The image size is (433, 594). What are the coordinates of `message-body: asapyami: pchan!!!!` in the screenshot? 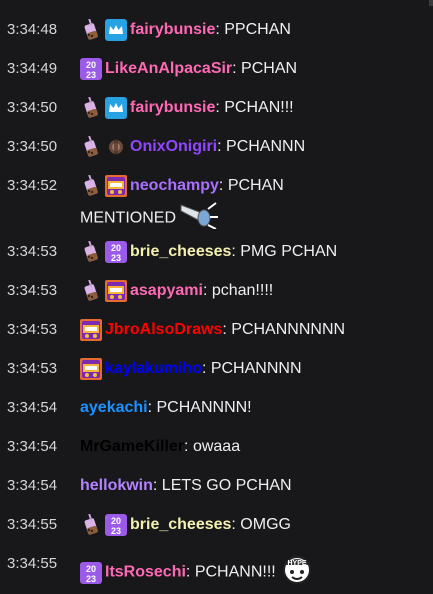 It's located at (249, 291).